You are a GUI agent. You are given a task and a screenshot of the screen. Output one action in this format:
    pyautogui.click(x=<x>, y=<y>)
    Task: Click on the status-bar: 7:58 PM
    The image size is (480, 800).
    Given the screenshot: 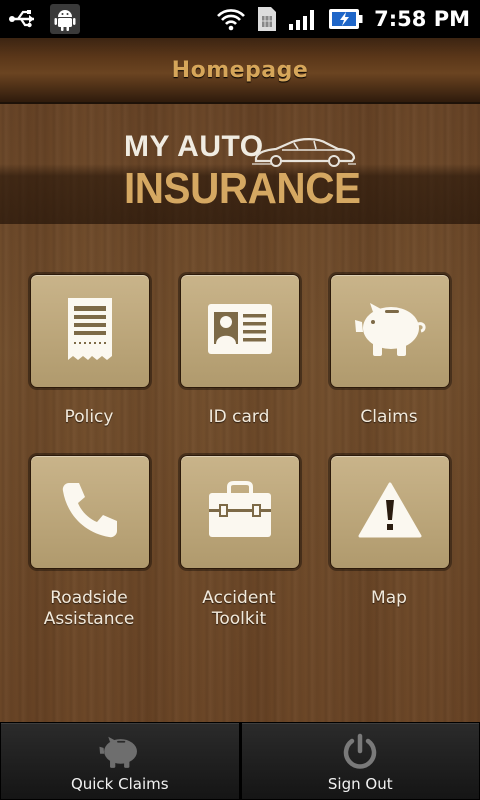 What is the action you would take?
    pyautogui.click(x=240, y=19)
    